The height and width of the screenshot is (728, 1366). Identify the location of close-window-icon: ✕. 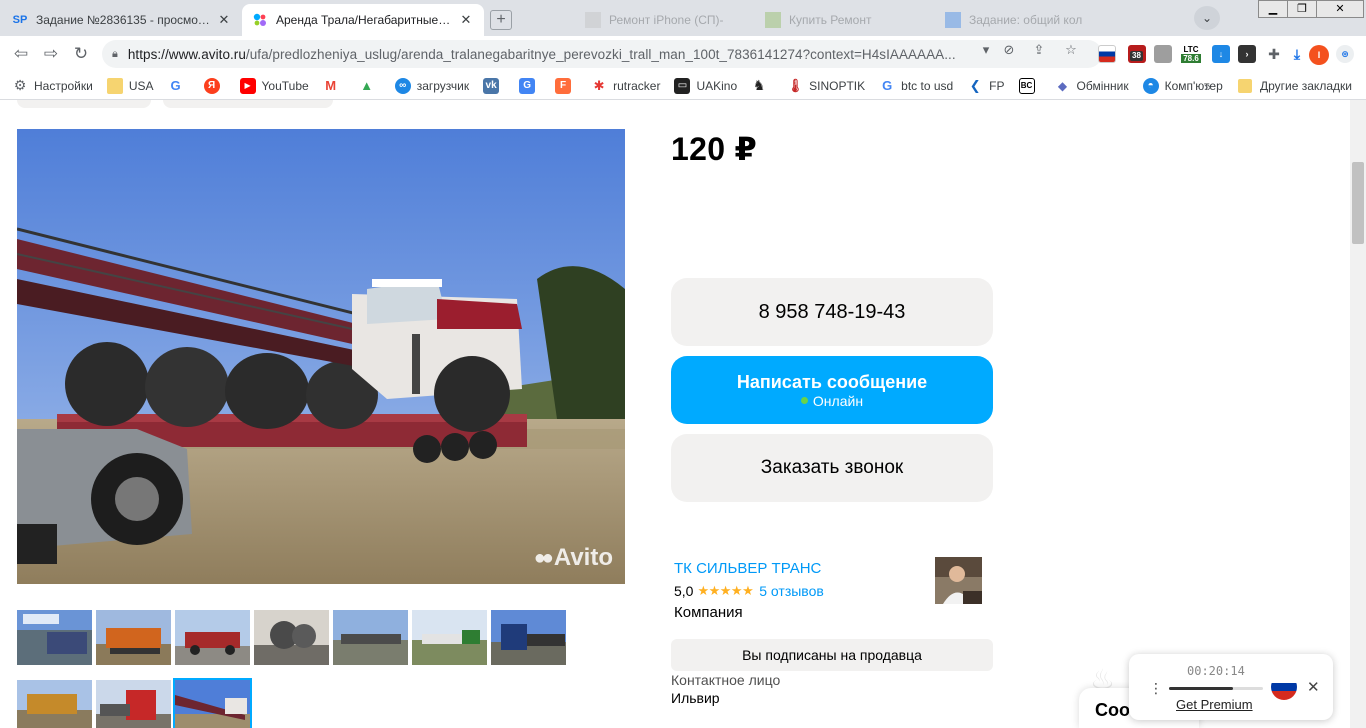
(1340, 9).